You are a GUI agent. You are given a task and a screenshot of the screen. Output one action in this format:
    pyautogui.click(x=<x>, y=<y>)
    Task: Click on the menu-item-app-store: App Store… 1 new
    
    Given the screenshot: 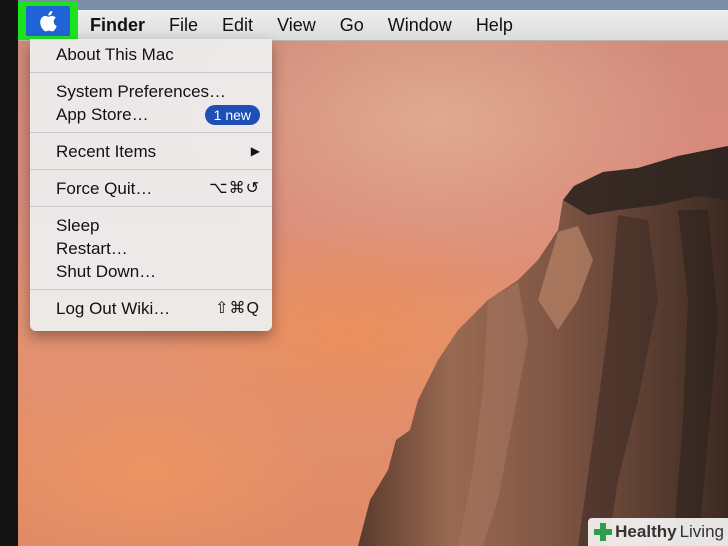 What is the action you would take?
    pyautogui.click(x=151, y=114)
    